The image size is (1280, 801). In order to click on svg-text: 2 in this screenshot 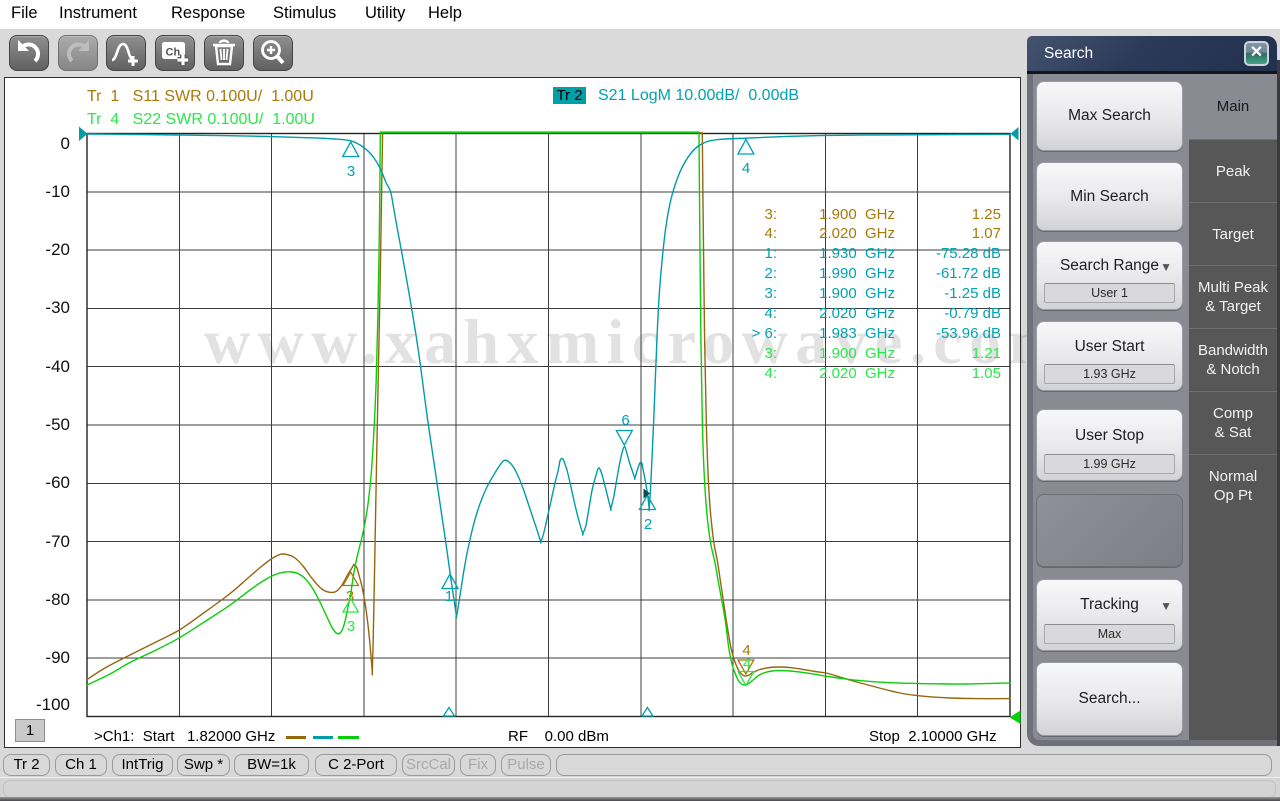, I will do `click(648, 524)`.